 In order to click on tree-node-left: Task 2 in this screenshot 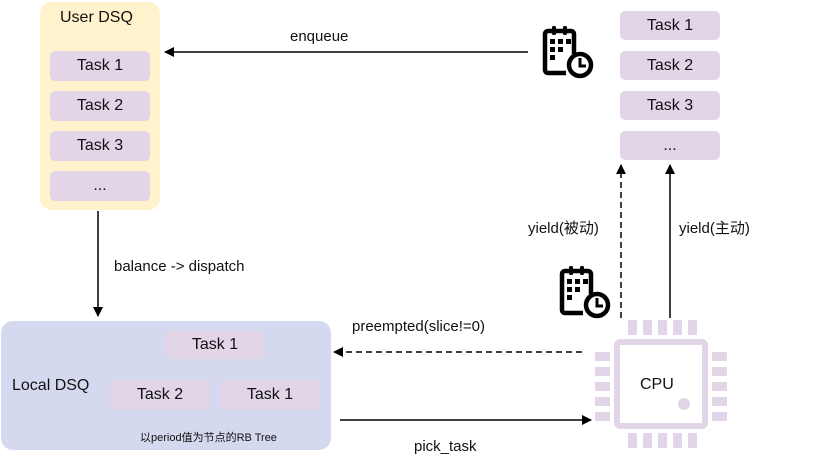, I will do `click(160, 395)`.